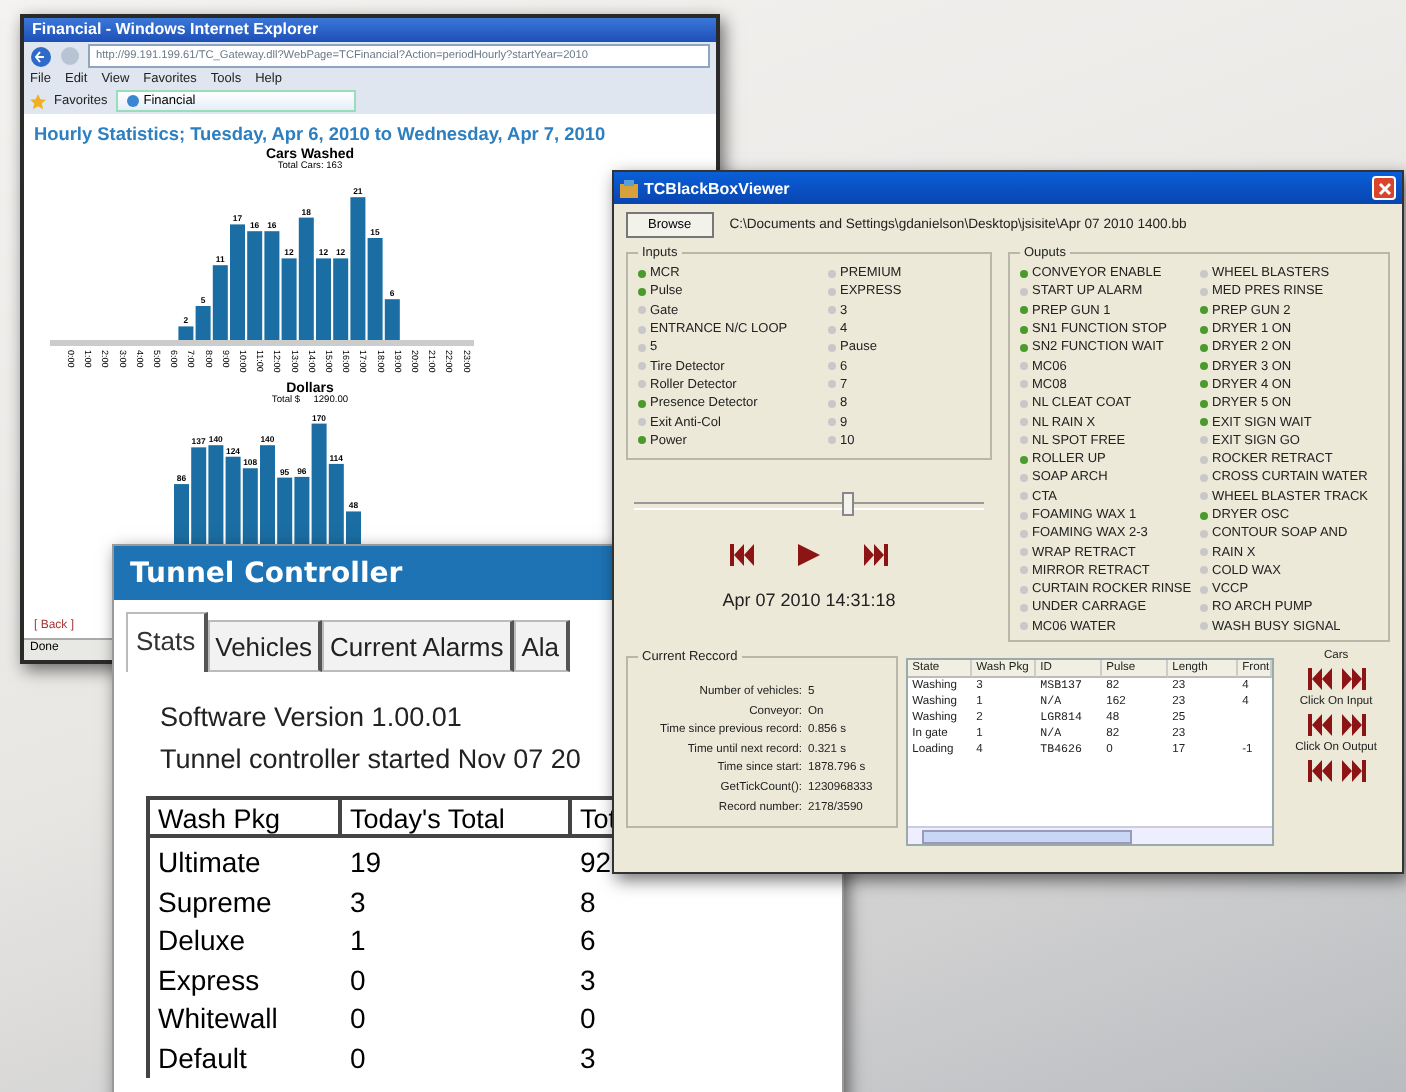 The width and height of the screenshot is (1406, 1092). I want to click on window-title: TCBlackBoxViewer, so click(717, 188).